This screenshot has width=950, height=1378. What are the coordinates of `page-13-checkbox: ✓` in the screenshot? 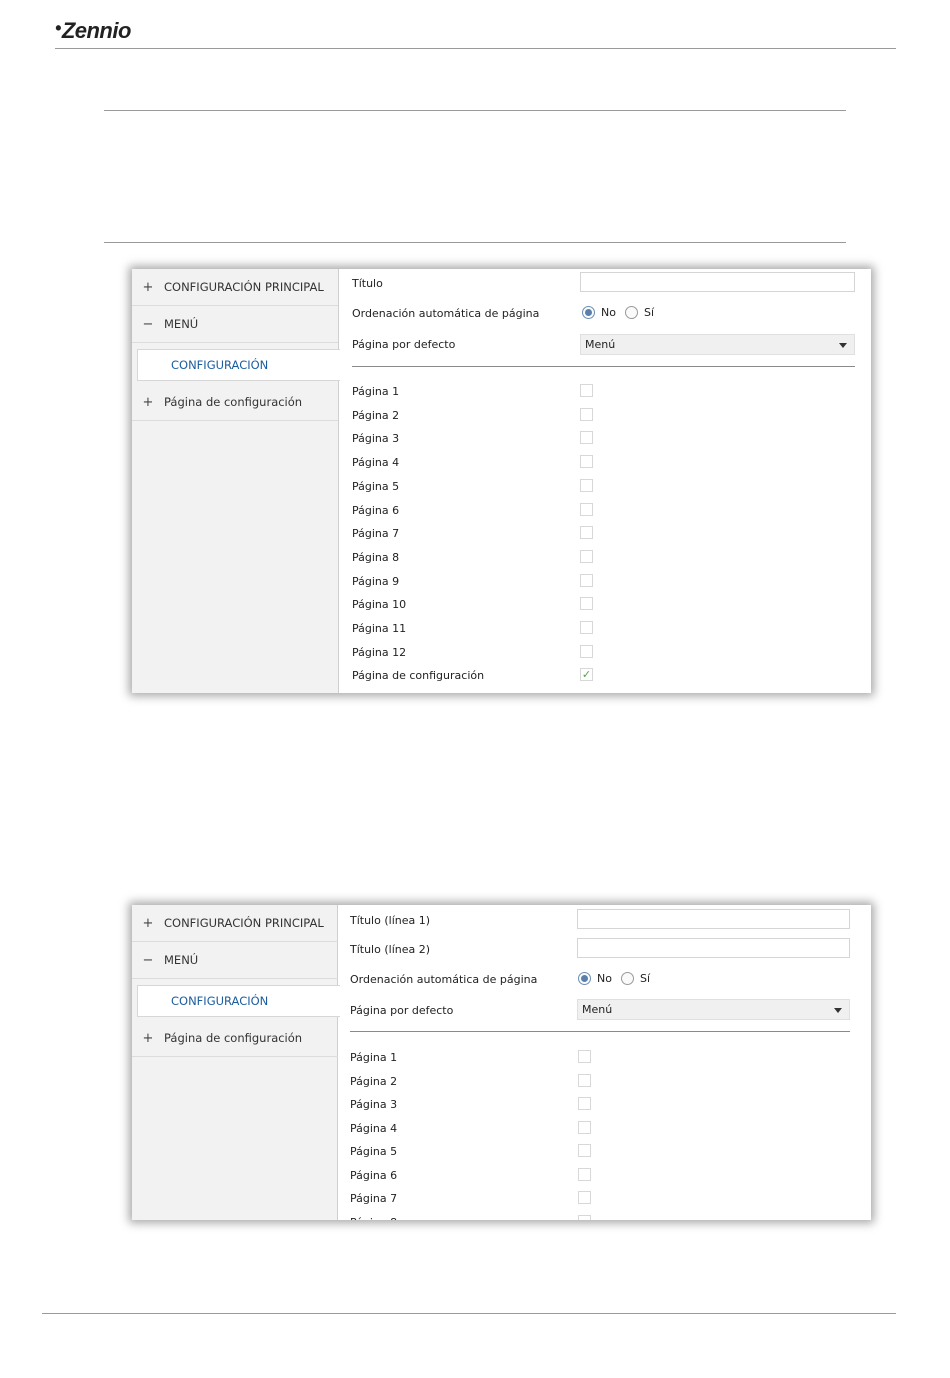 It's located at (586, 675).